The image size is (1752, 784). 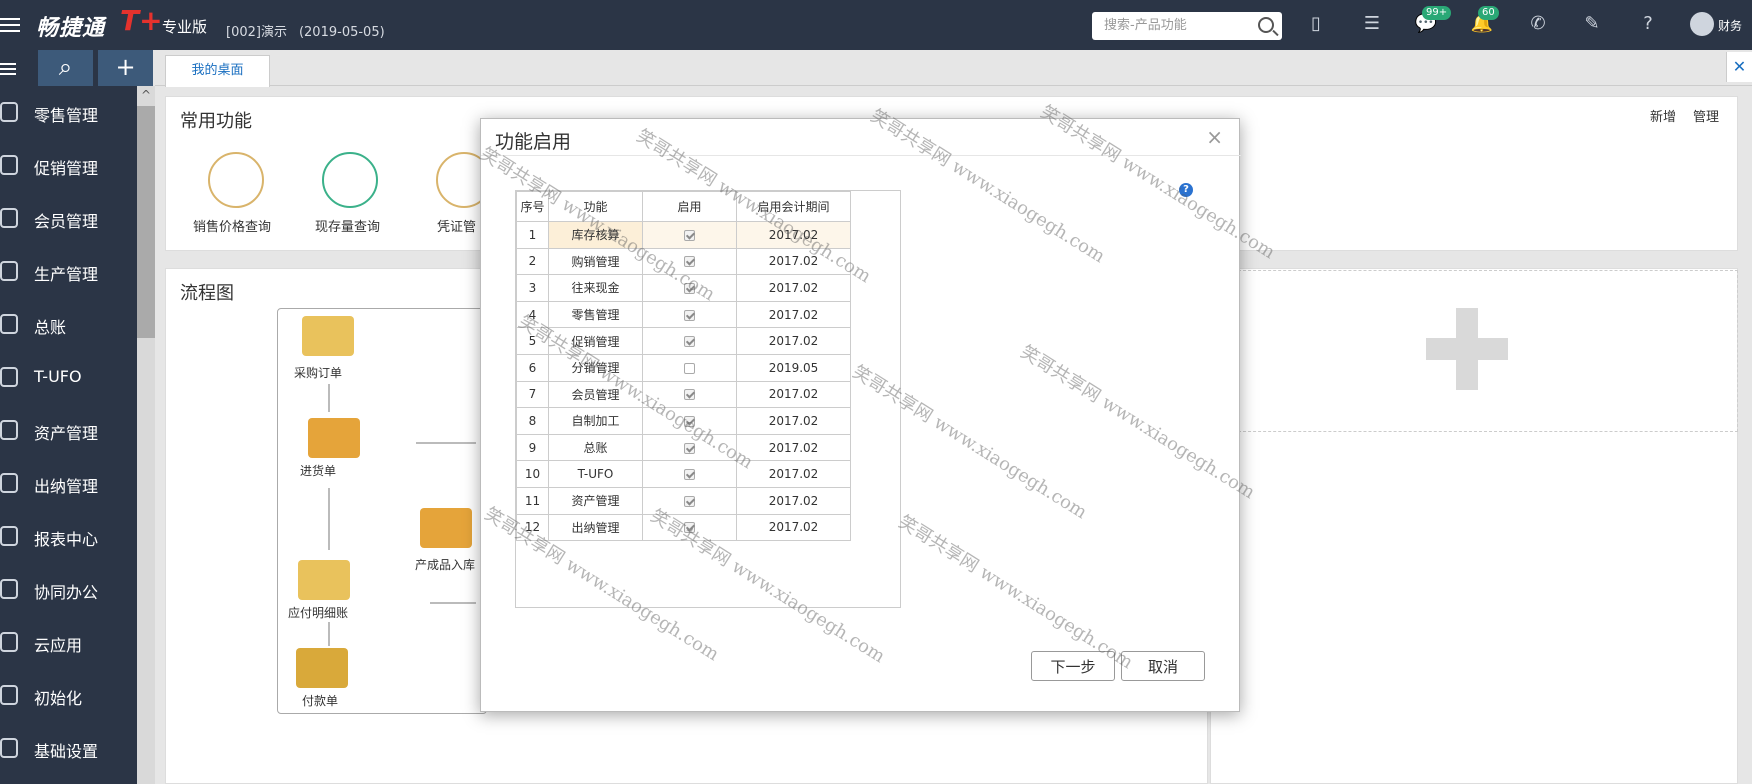 I want to click on cancel-button: 取消, so click(x=1163, y=666).